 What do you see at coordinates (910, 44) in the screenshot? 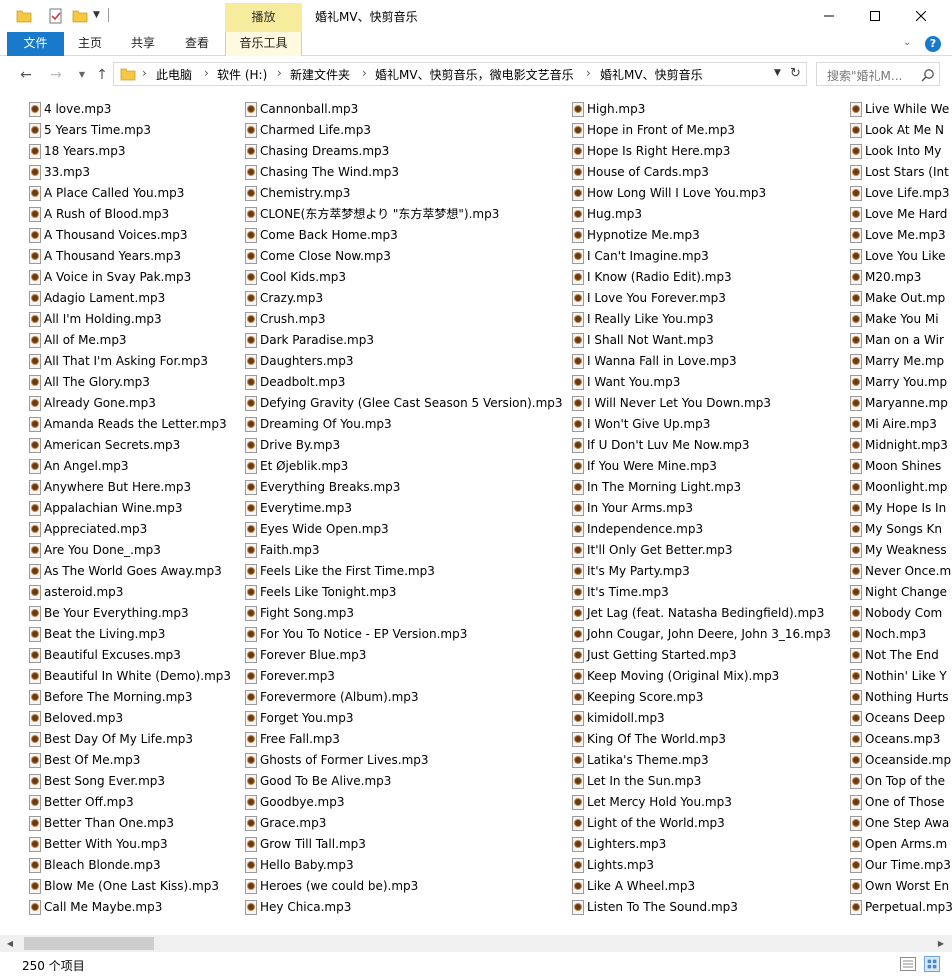
I see `expand-ribbon-icon: ⌄` at bounding box center [910, 44].